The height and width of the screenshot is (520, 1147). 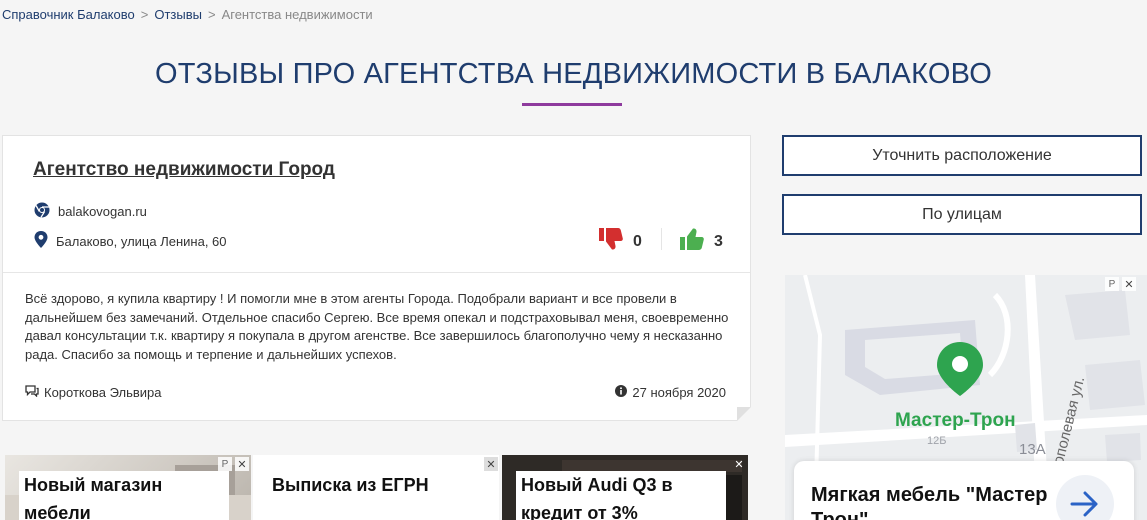 What do you see at coordinates (41, 241) in the screenshot?
I see `location-pin-icon` at bounding box center [41, 241].